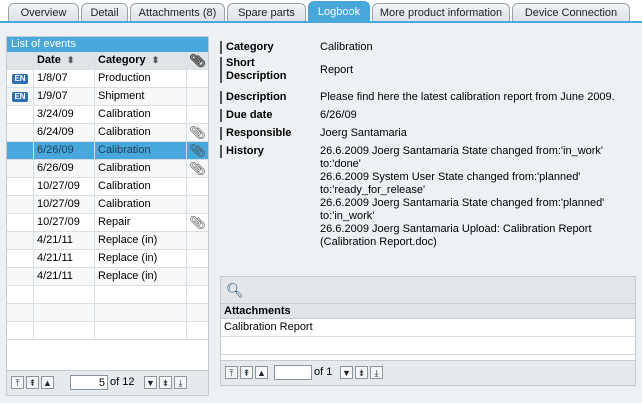  What do you see at coordinates (346, 47) in the screenshot?
I see `category-value: Calibration` at bounding box center [346, 47].